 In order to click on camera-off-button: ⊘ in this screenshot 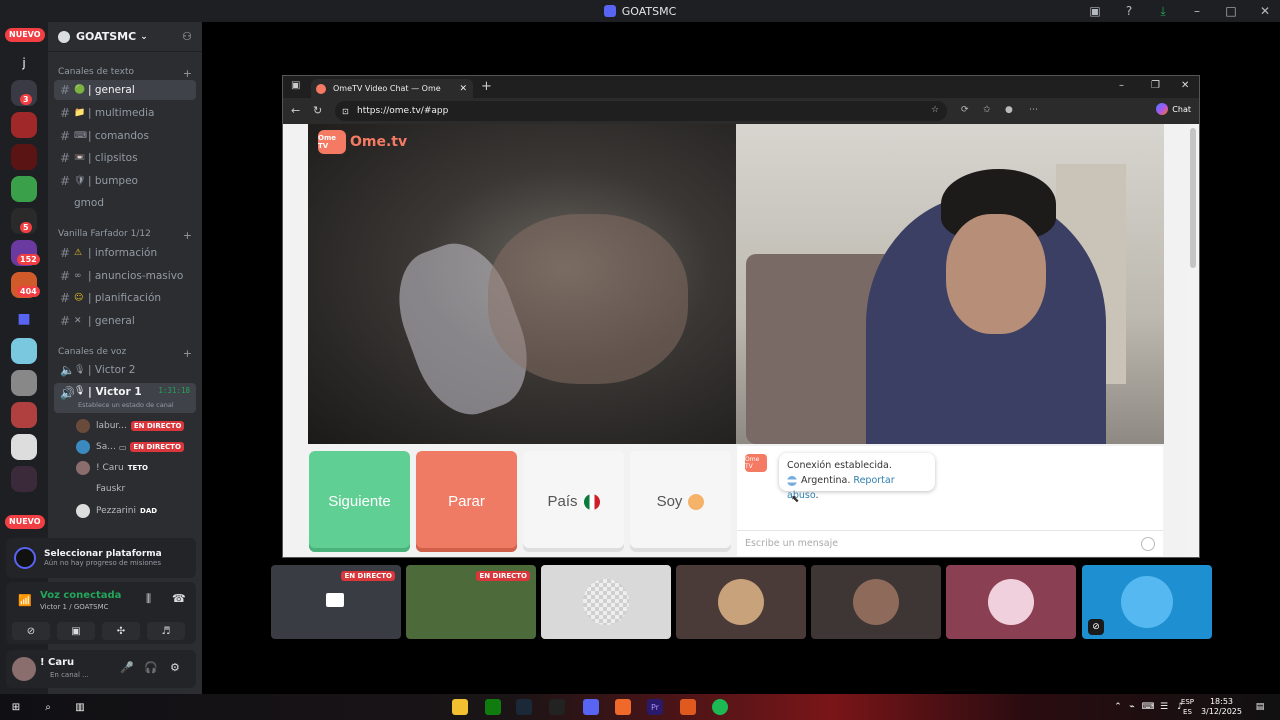, I will do `click(31, 631)`.